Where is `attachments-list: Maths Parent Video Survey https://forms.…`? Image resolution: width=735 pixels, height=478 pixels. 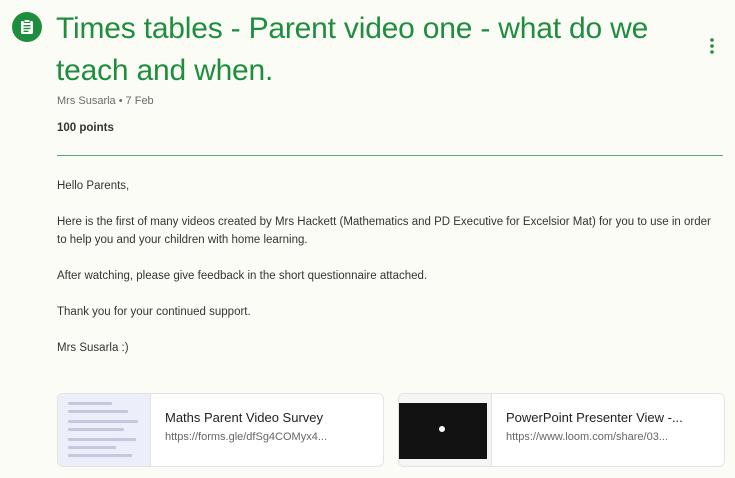 attachments-list: Maths Parent Video Survey https://forms.… is located at coordinates (391, 430).